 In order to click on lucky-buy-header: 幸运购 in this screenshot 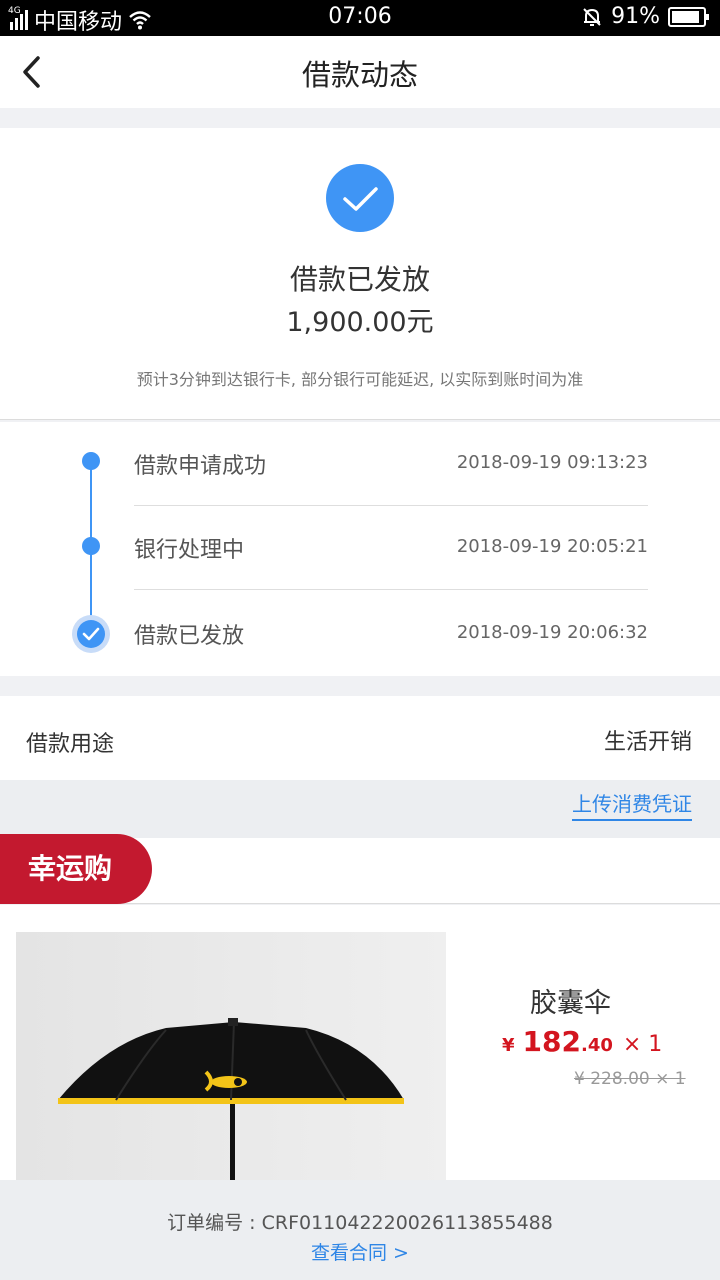, I will do `click(360, 869)`.